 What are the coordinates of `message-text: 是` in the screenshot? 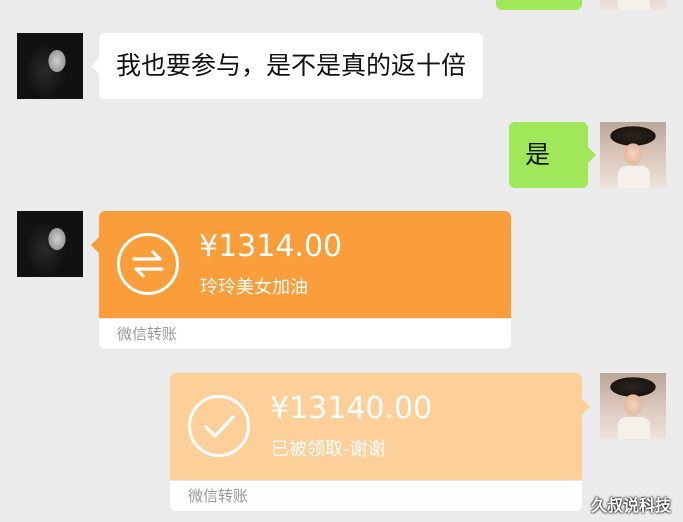 It's located at (538, 154).